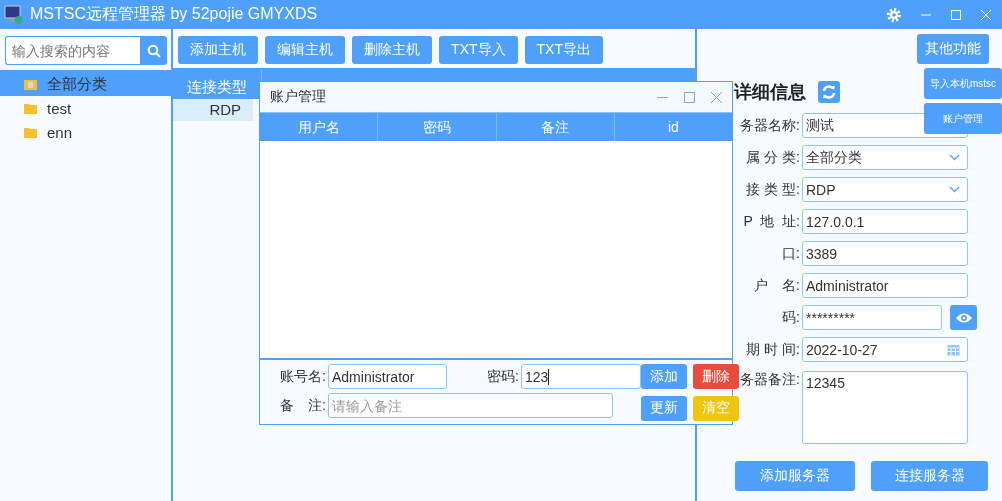  Describe the element at coordinates (174, 14) in the screenshot. I see `window-title: MSTSC远程管理器 by 52pojie GMYXDS` at that location.